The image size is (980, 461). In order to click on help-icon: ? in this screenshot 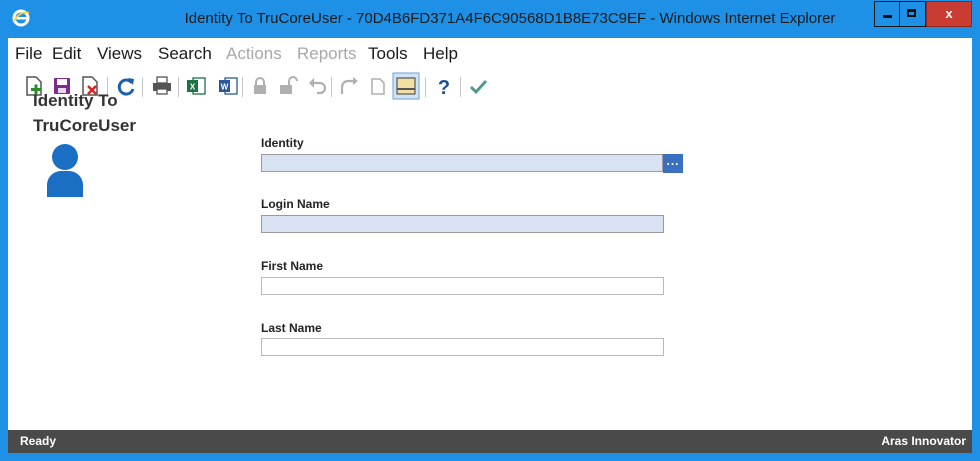, I will do `click(444, 86)`.